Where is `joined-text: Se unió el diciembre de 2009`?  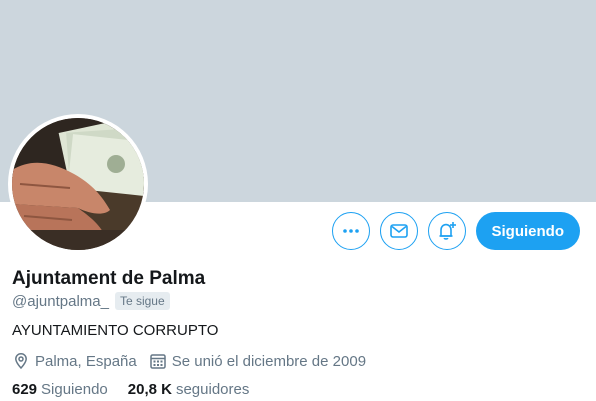
joined-text: Se unió el diciembre de 2009 is located at coordinates (269, 361).